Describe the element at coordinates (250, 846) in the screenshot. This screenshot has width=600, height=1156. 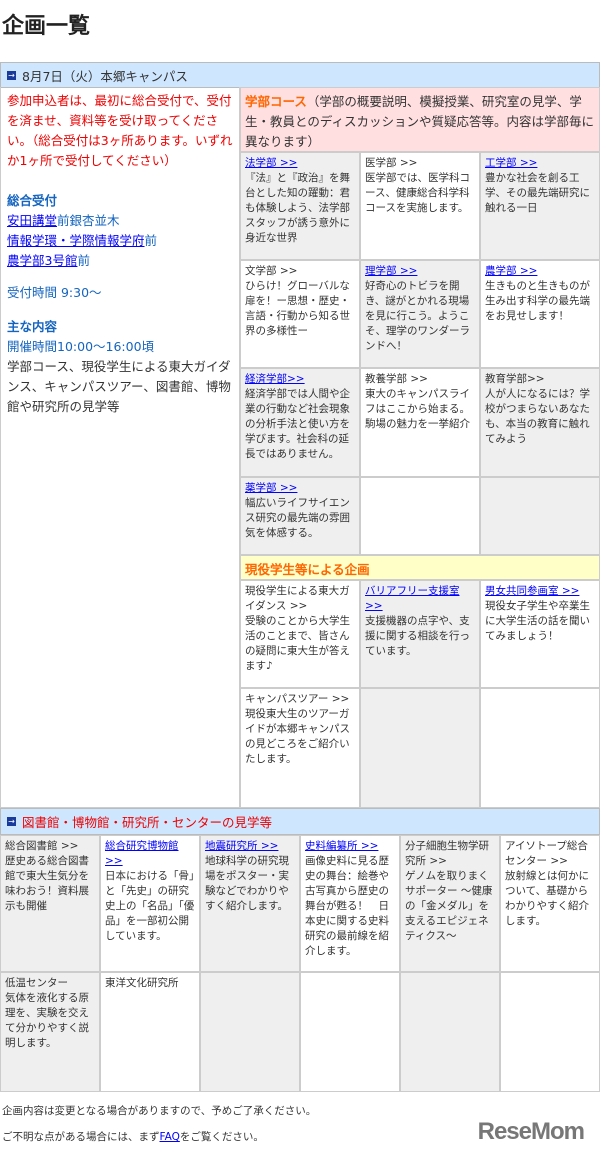
I see `program-link: 地震研究所 >>` at that location.